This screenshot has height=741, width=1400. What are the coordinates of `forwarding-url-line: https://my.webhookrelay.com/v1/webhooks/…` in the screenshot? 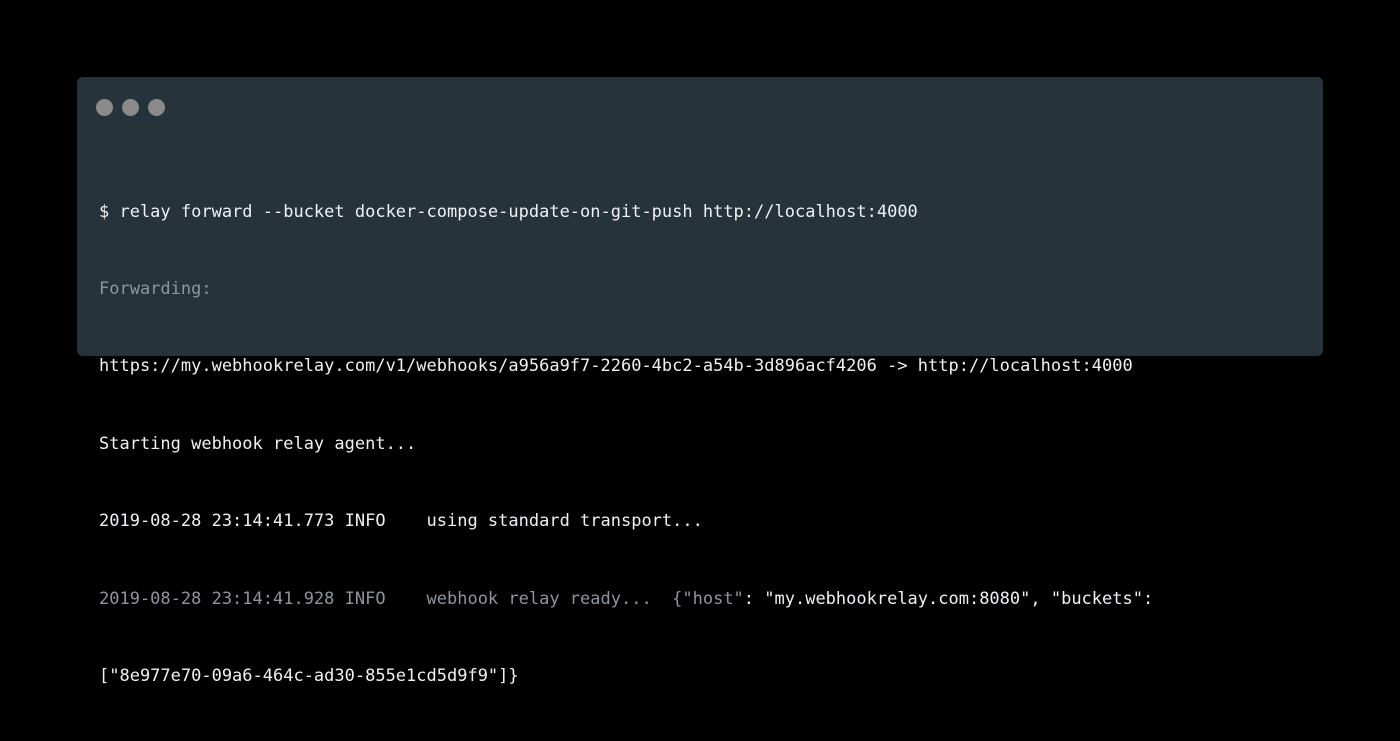 It's located at (616, 366).